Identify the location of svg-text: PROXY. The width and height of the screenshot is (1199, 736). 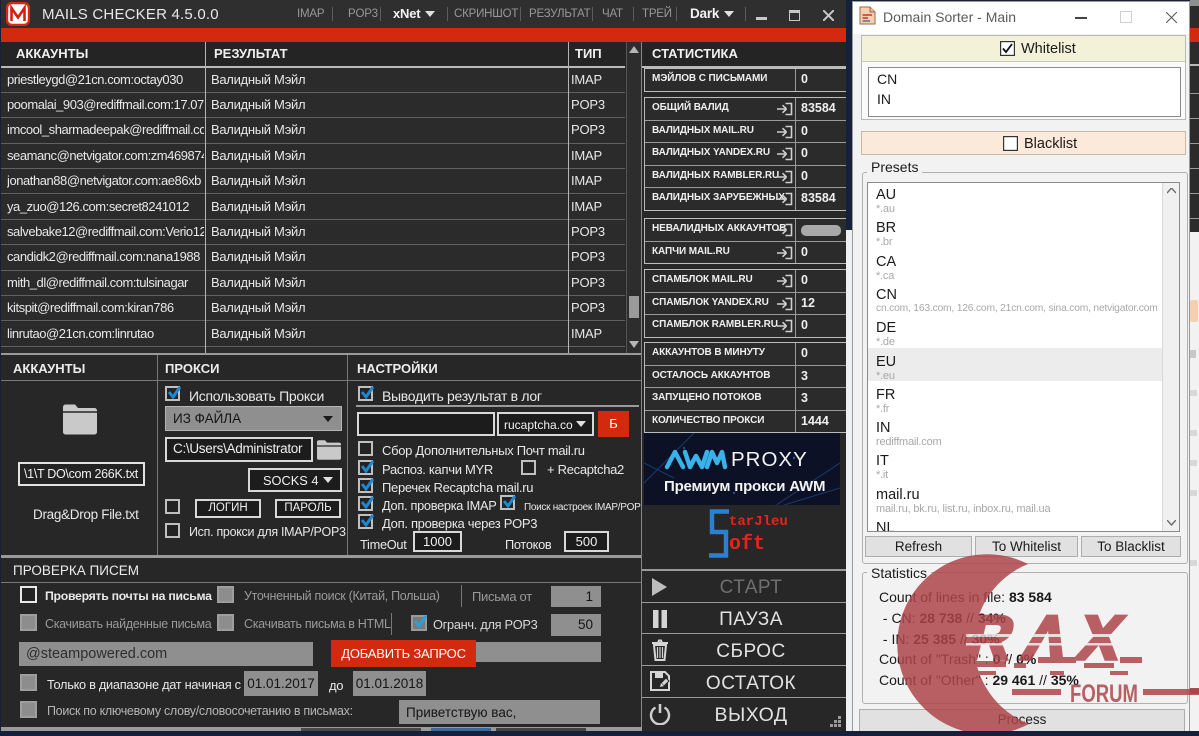
(769, 459).